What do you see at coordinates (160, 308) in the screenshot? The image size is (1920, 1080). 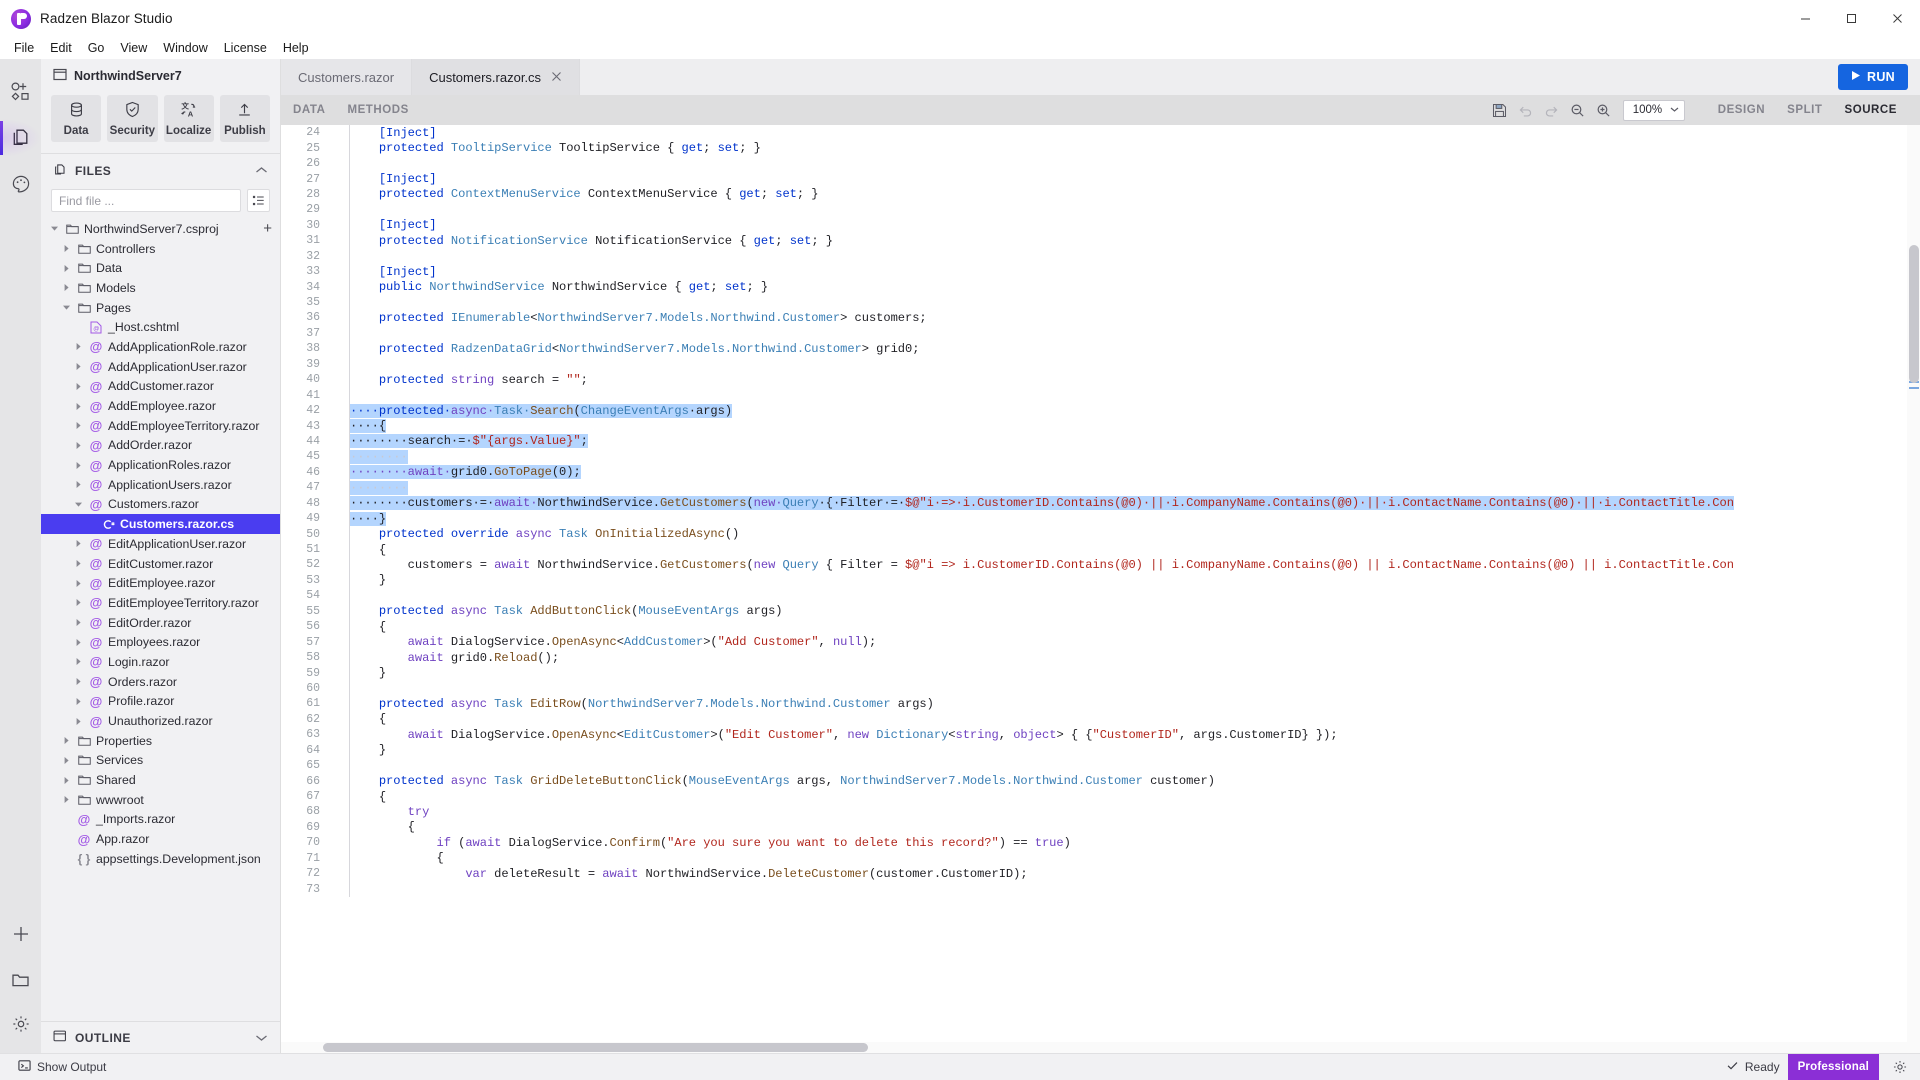 I see `tree-item: Pages` at bounding box center [160, 308].